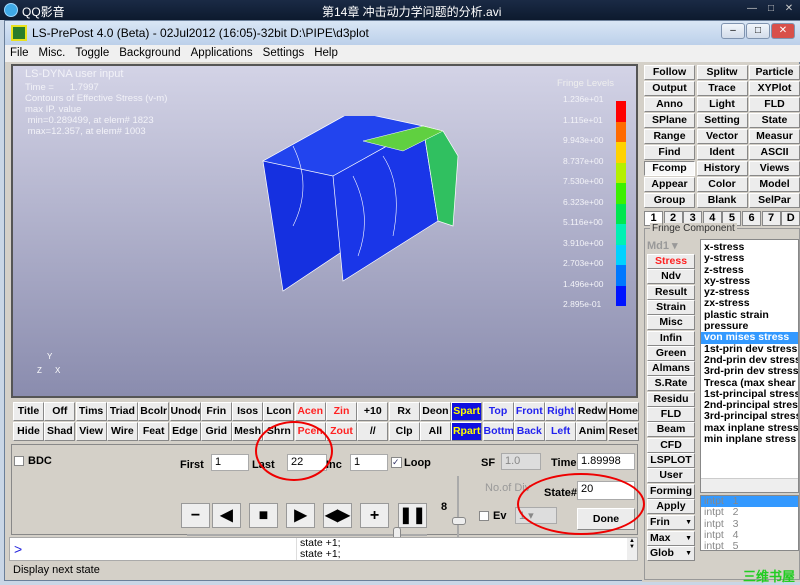 Image resolution: width=800 pixels, height=585 pixels. Describe the element at coordinates (185, 411) in the screenshot. I see `unode-button: Unode` at that location.